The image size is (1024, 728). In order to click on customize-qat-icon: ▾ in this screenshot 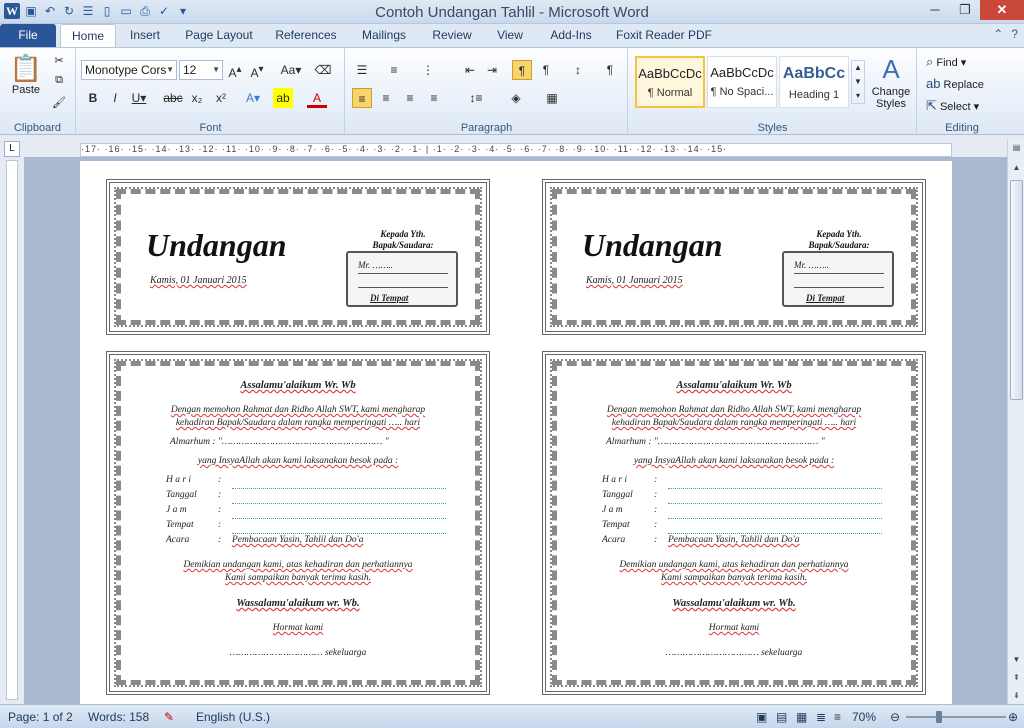, I will do `click(183, 11)`.